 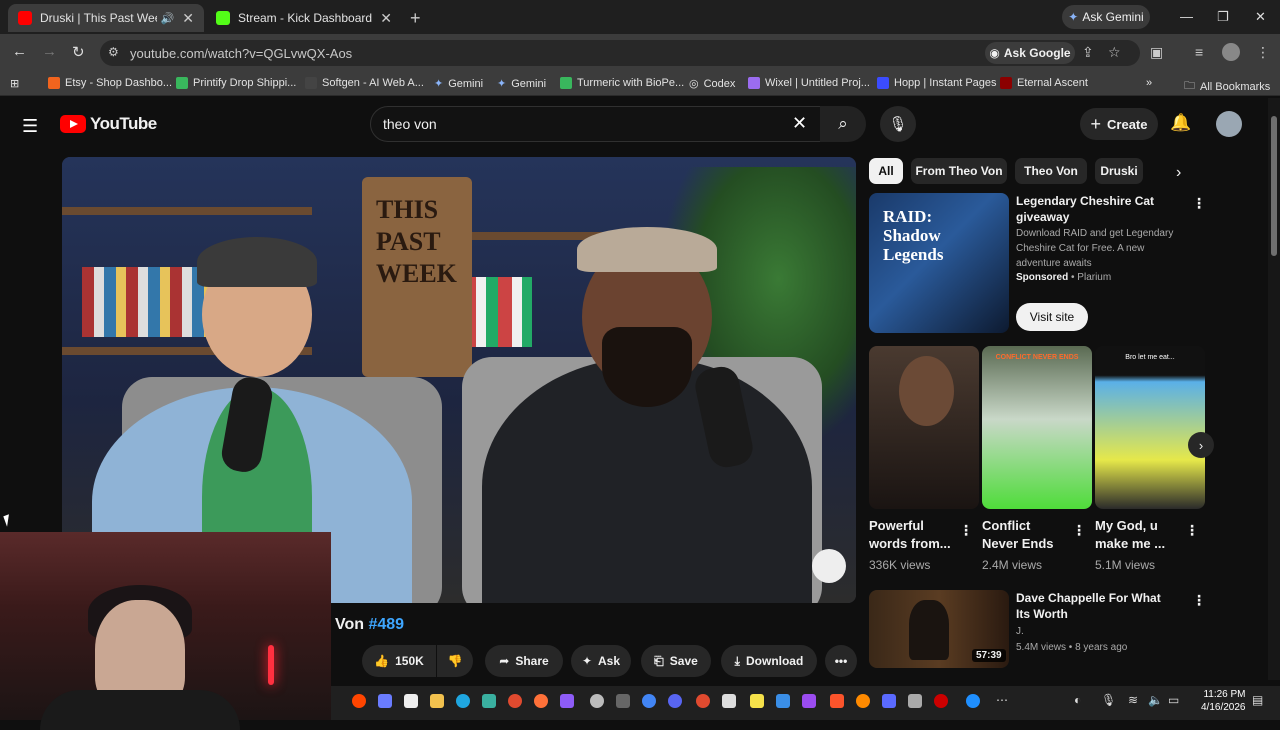 What do you see at coordinates (703, 701) in the screenshot?
I see `chrome-active-icon` at bounding box center [703, 701].